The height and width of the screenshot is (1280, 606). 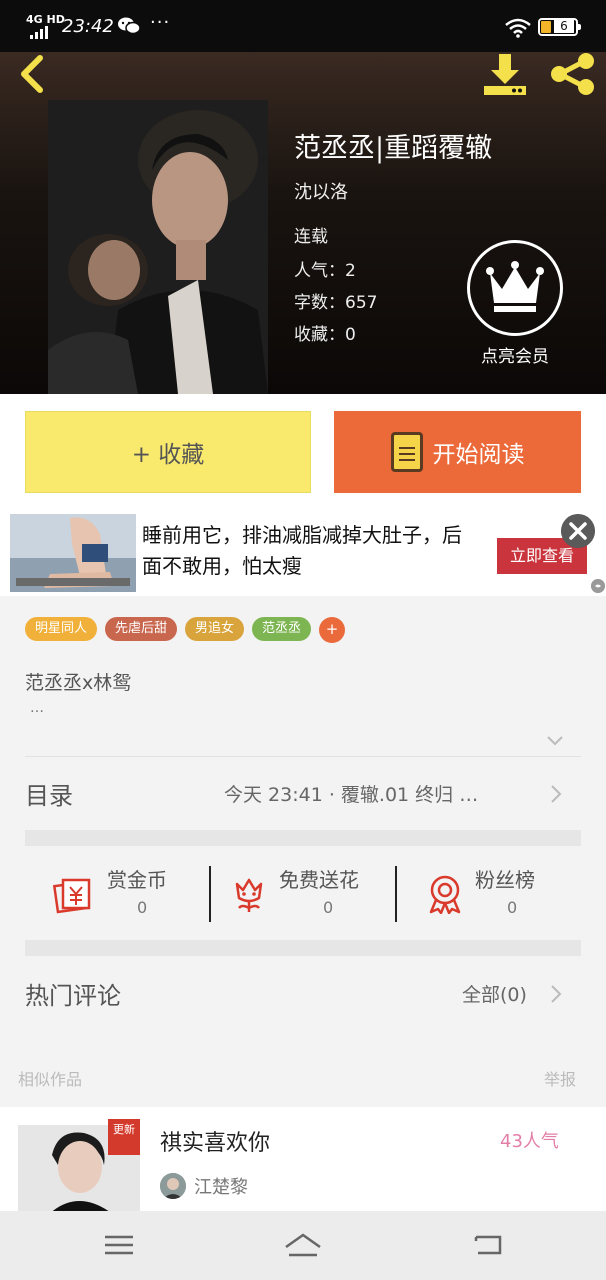 What do you see at coordinates (215, 629) in the screenshot?
I see `tag-item: 男追女` at bounding box center [215, 629].